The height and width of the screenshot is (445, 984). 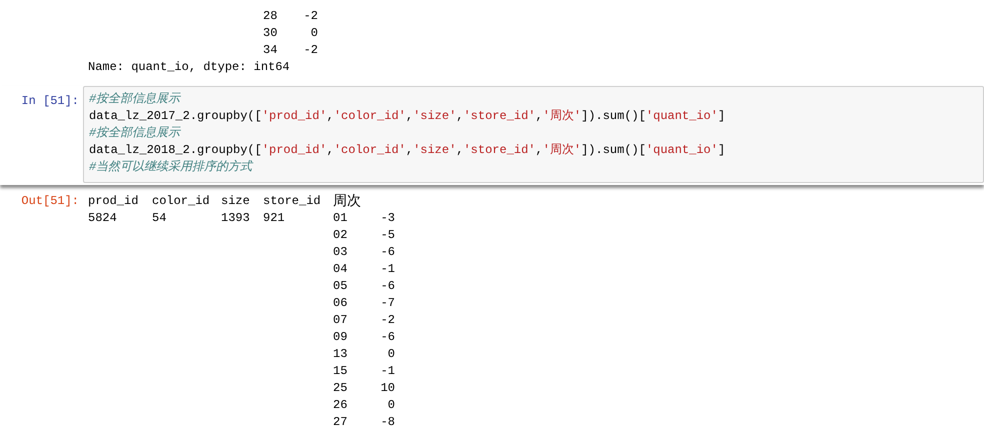 What do you see at coordinates (387, 388) in the screenshot?
I see `value-label: 10` at bounding box center [387, 388].